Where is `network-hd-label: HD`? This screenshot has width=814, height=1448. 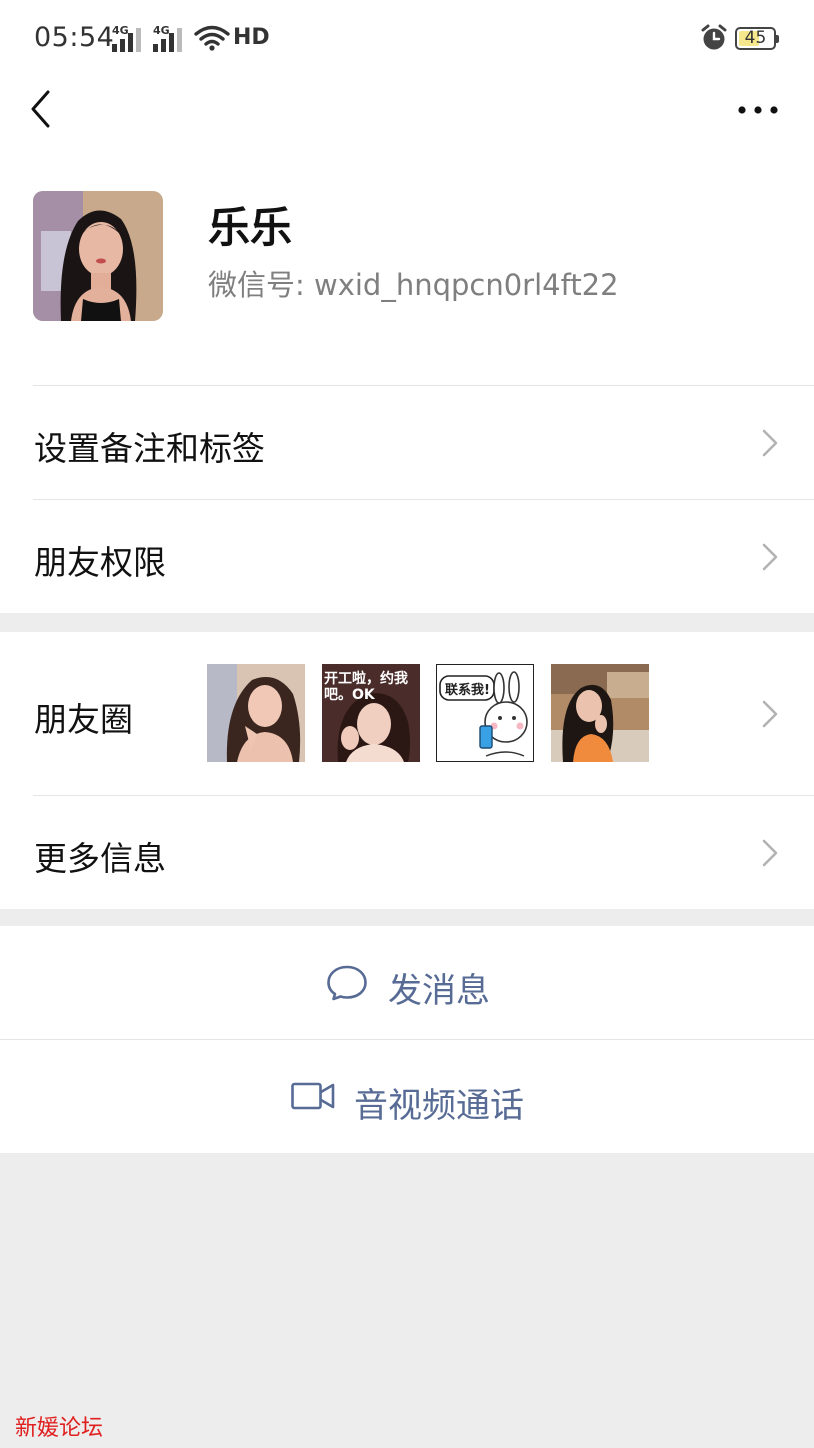 network-hd-label: HD is located at coordinates (251, 37).